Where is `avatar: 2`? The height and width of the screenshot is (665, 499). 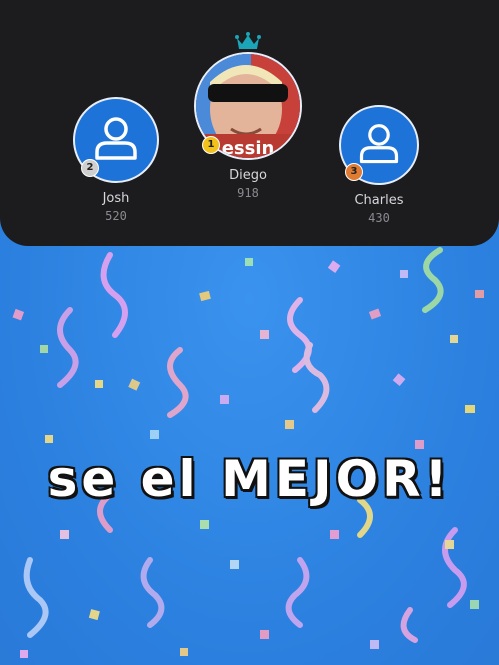
avatar: 2 is located at coordinates (116, 140).